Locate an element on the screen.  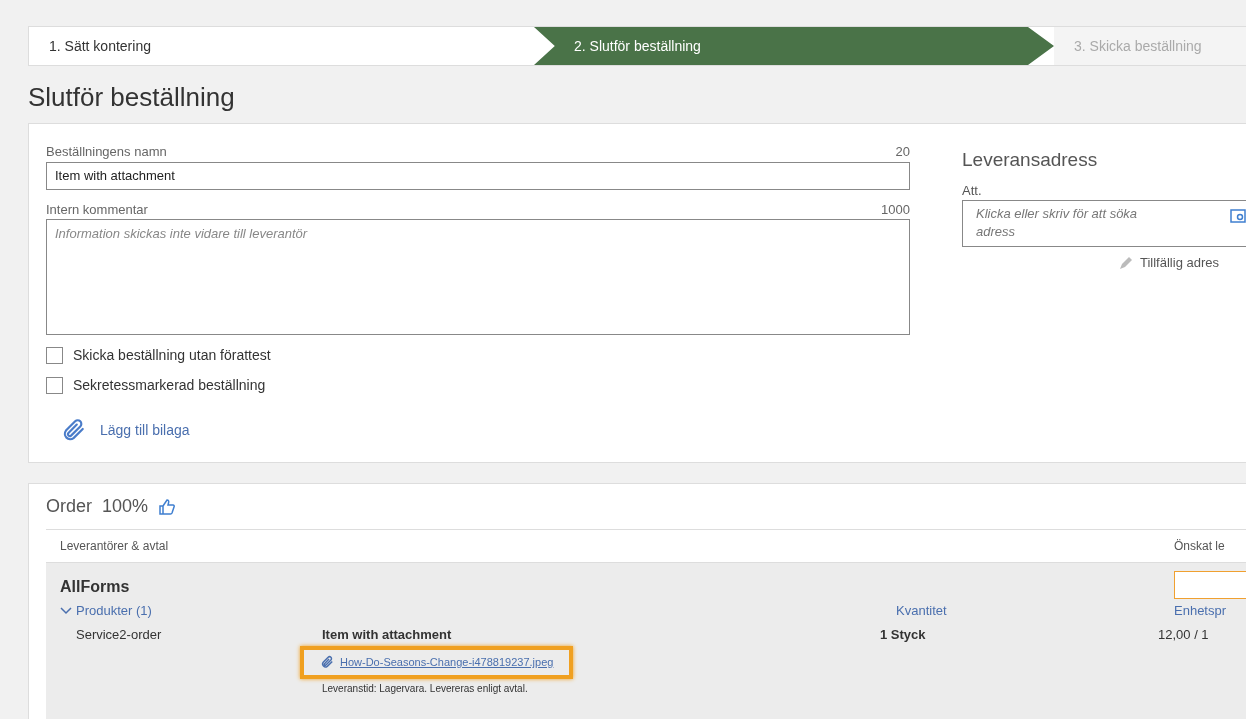
delivery-note: Leveranstid: Lagervara. Levereras enligt avtal. is located at coordinates (425, 688).